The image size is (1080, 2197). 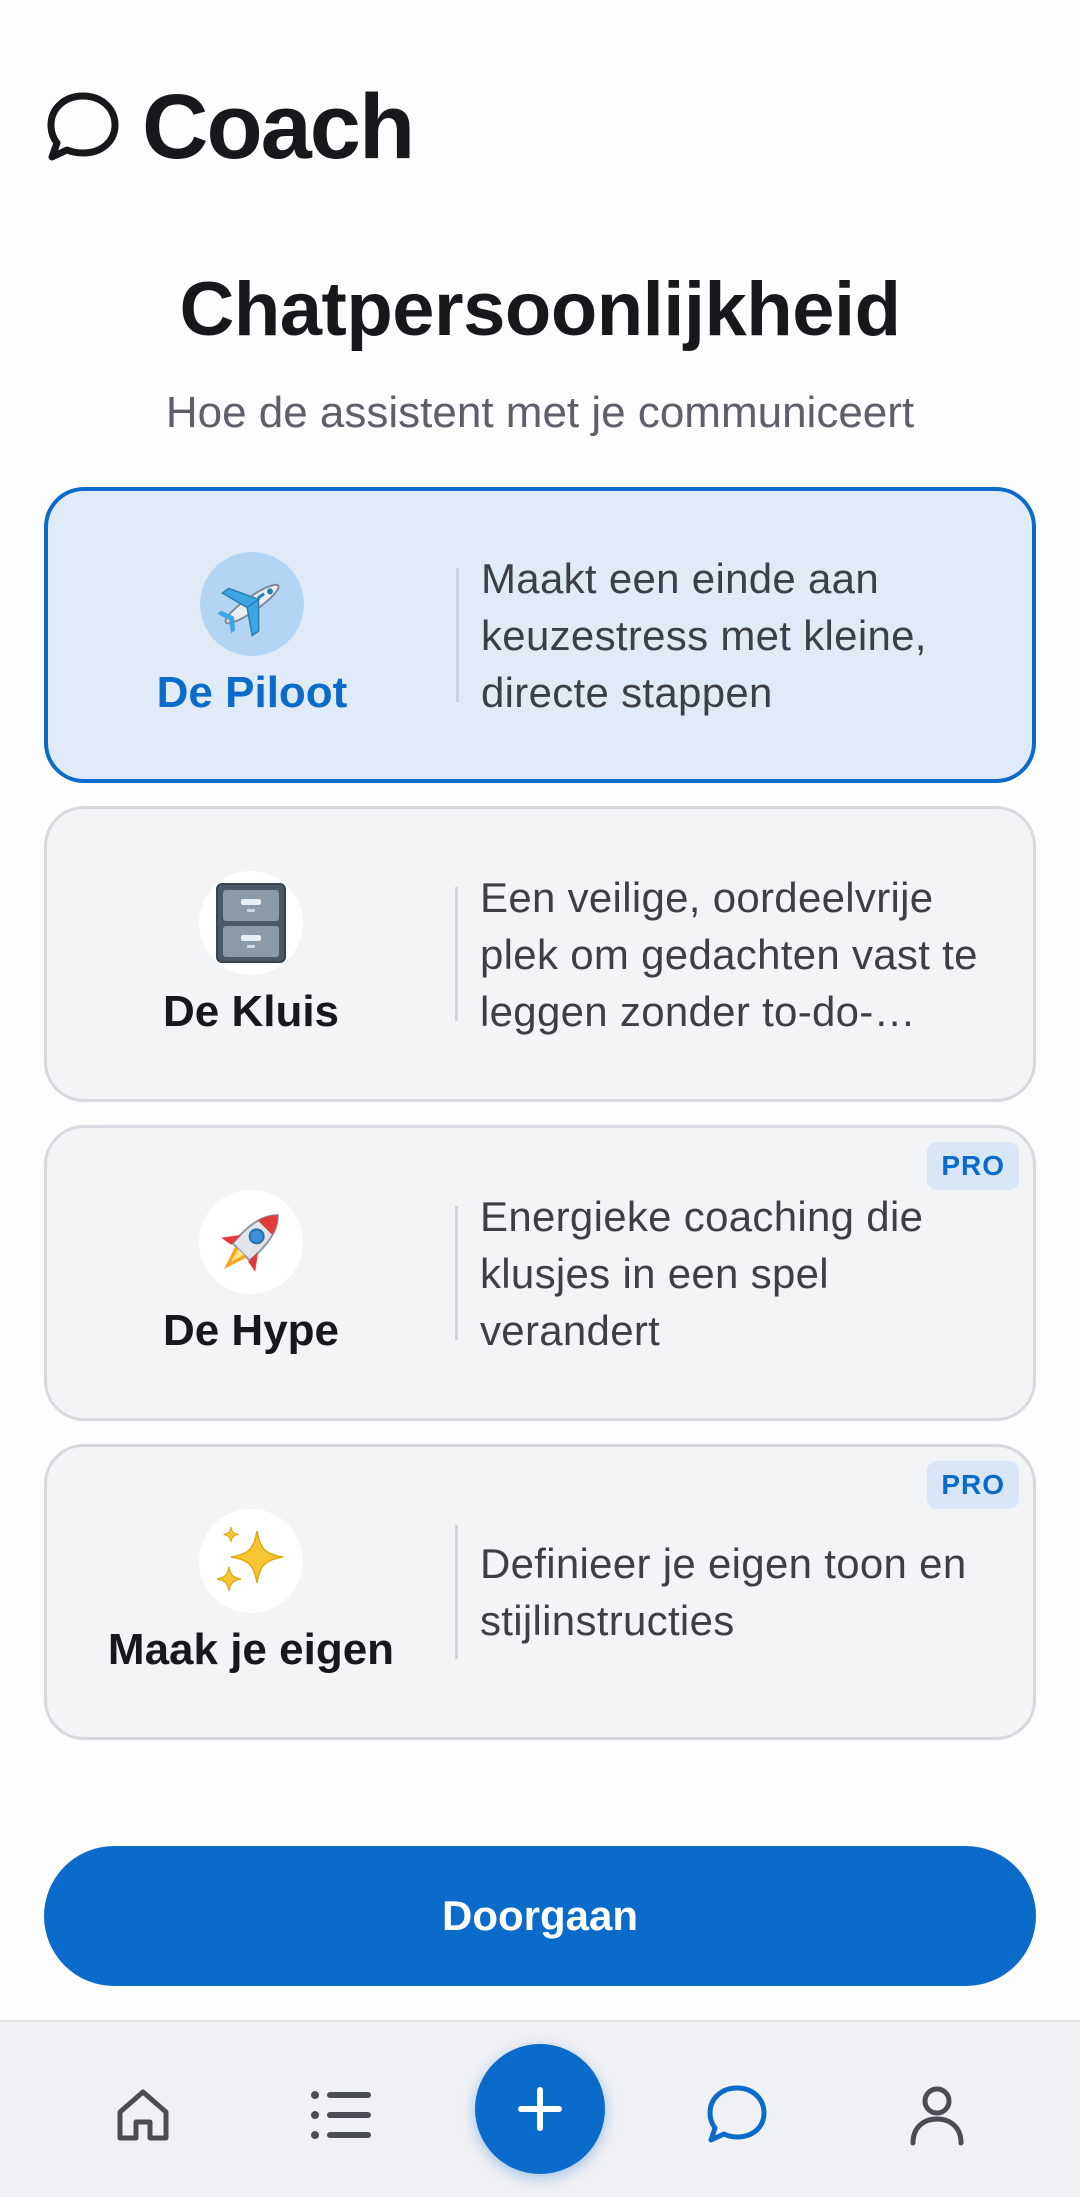 I want to click on plus-icon, so click(x=540, y=2109).